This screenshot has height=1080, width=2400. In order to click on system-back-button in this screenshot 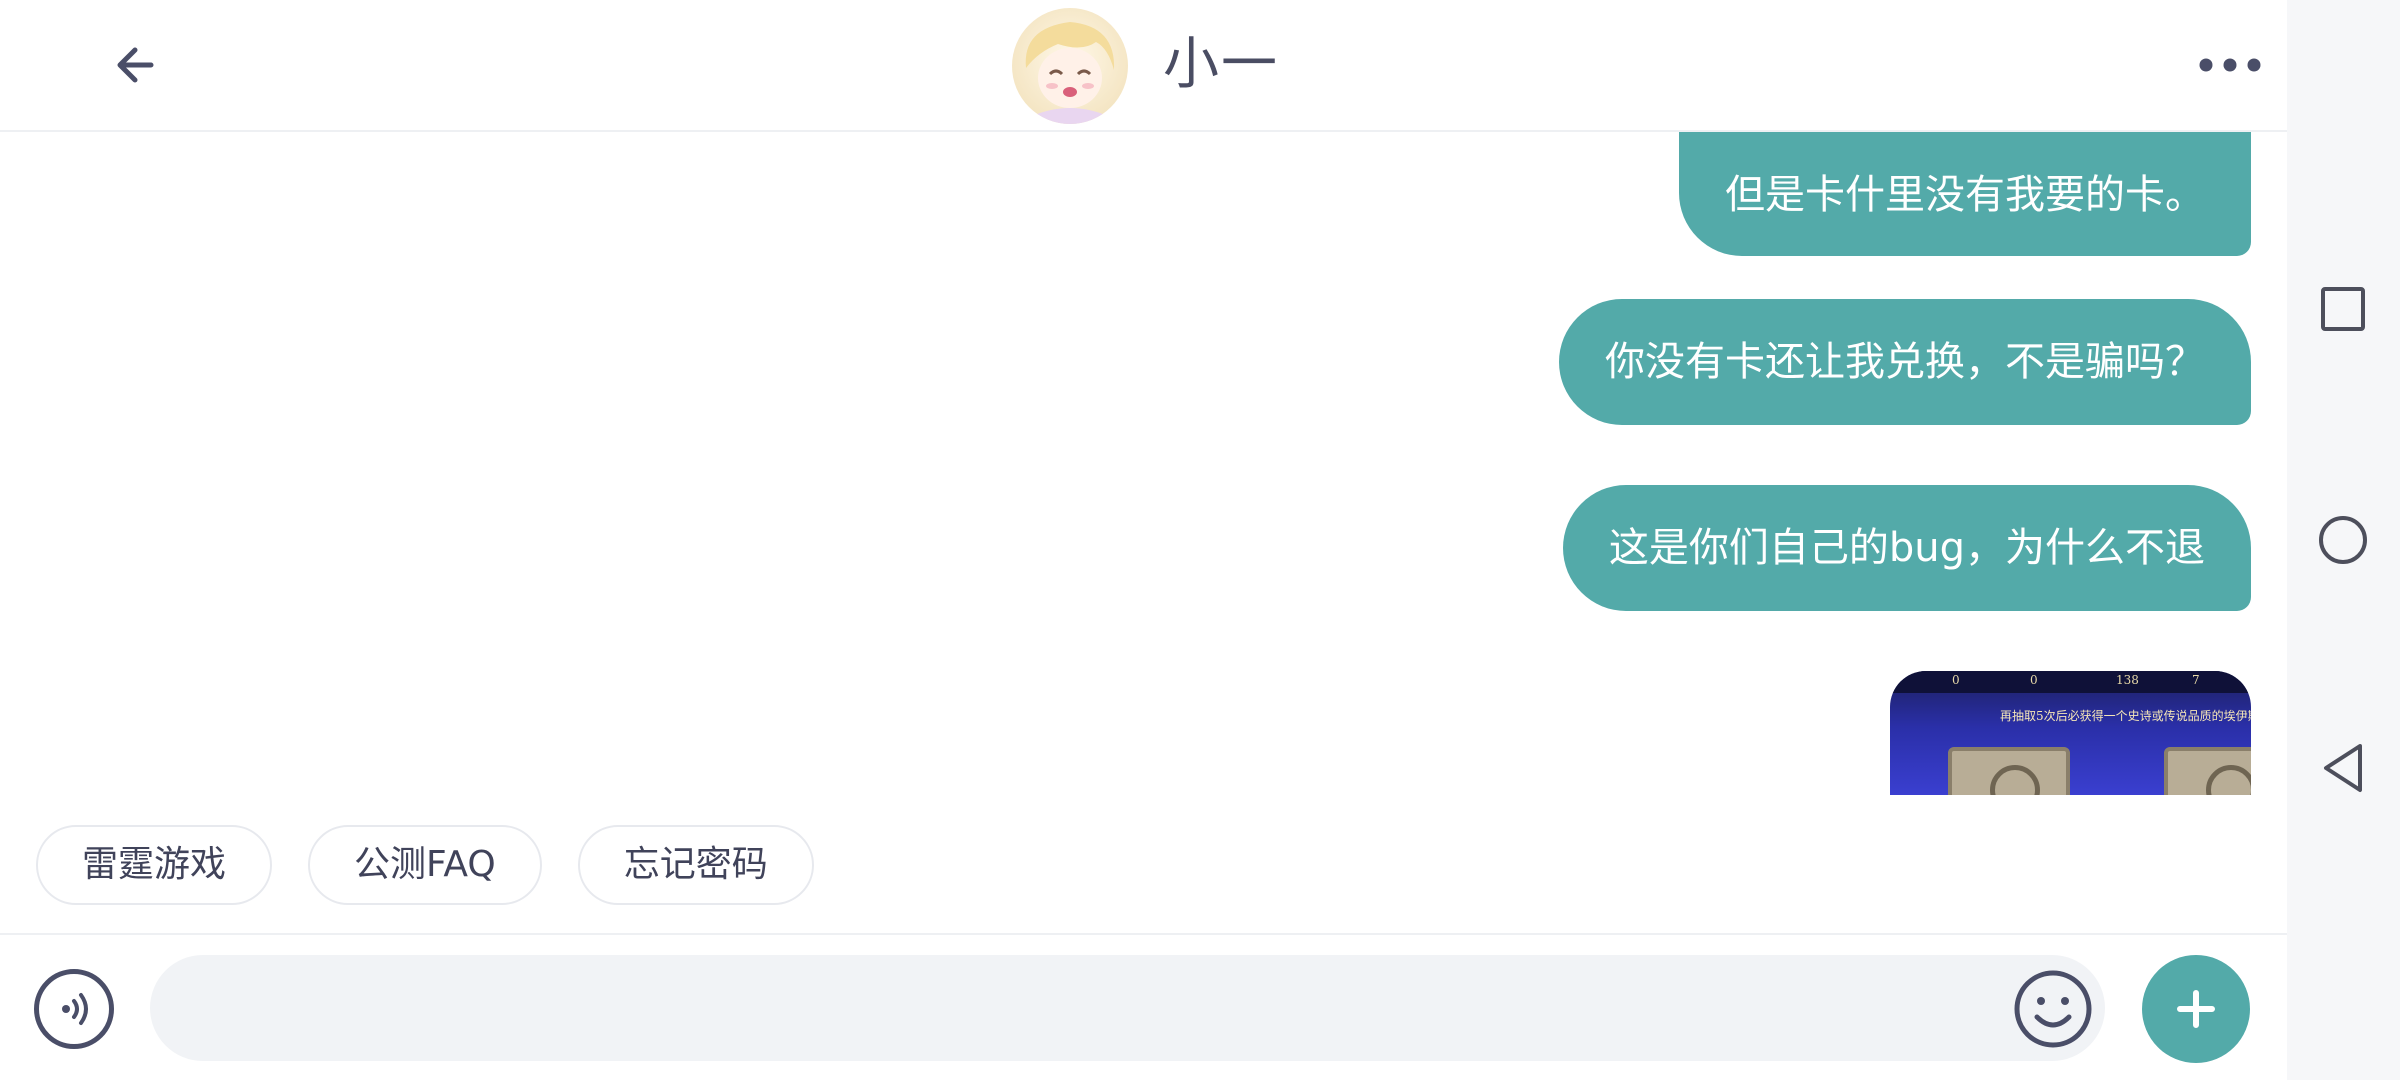, I will do `click(2343, 768)`.